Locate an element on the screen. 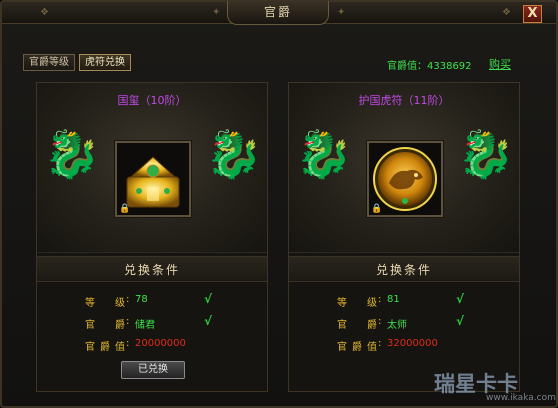 This screenshot has height=408, width=558. tab-rank-level: 官爵等级 is located at coordinates (49, 62).